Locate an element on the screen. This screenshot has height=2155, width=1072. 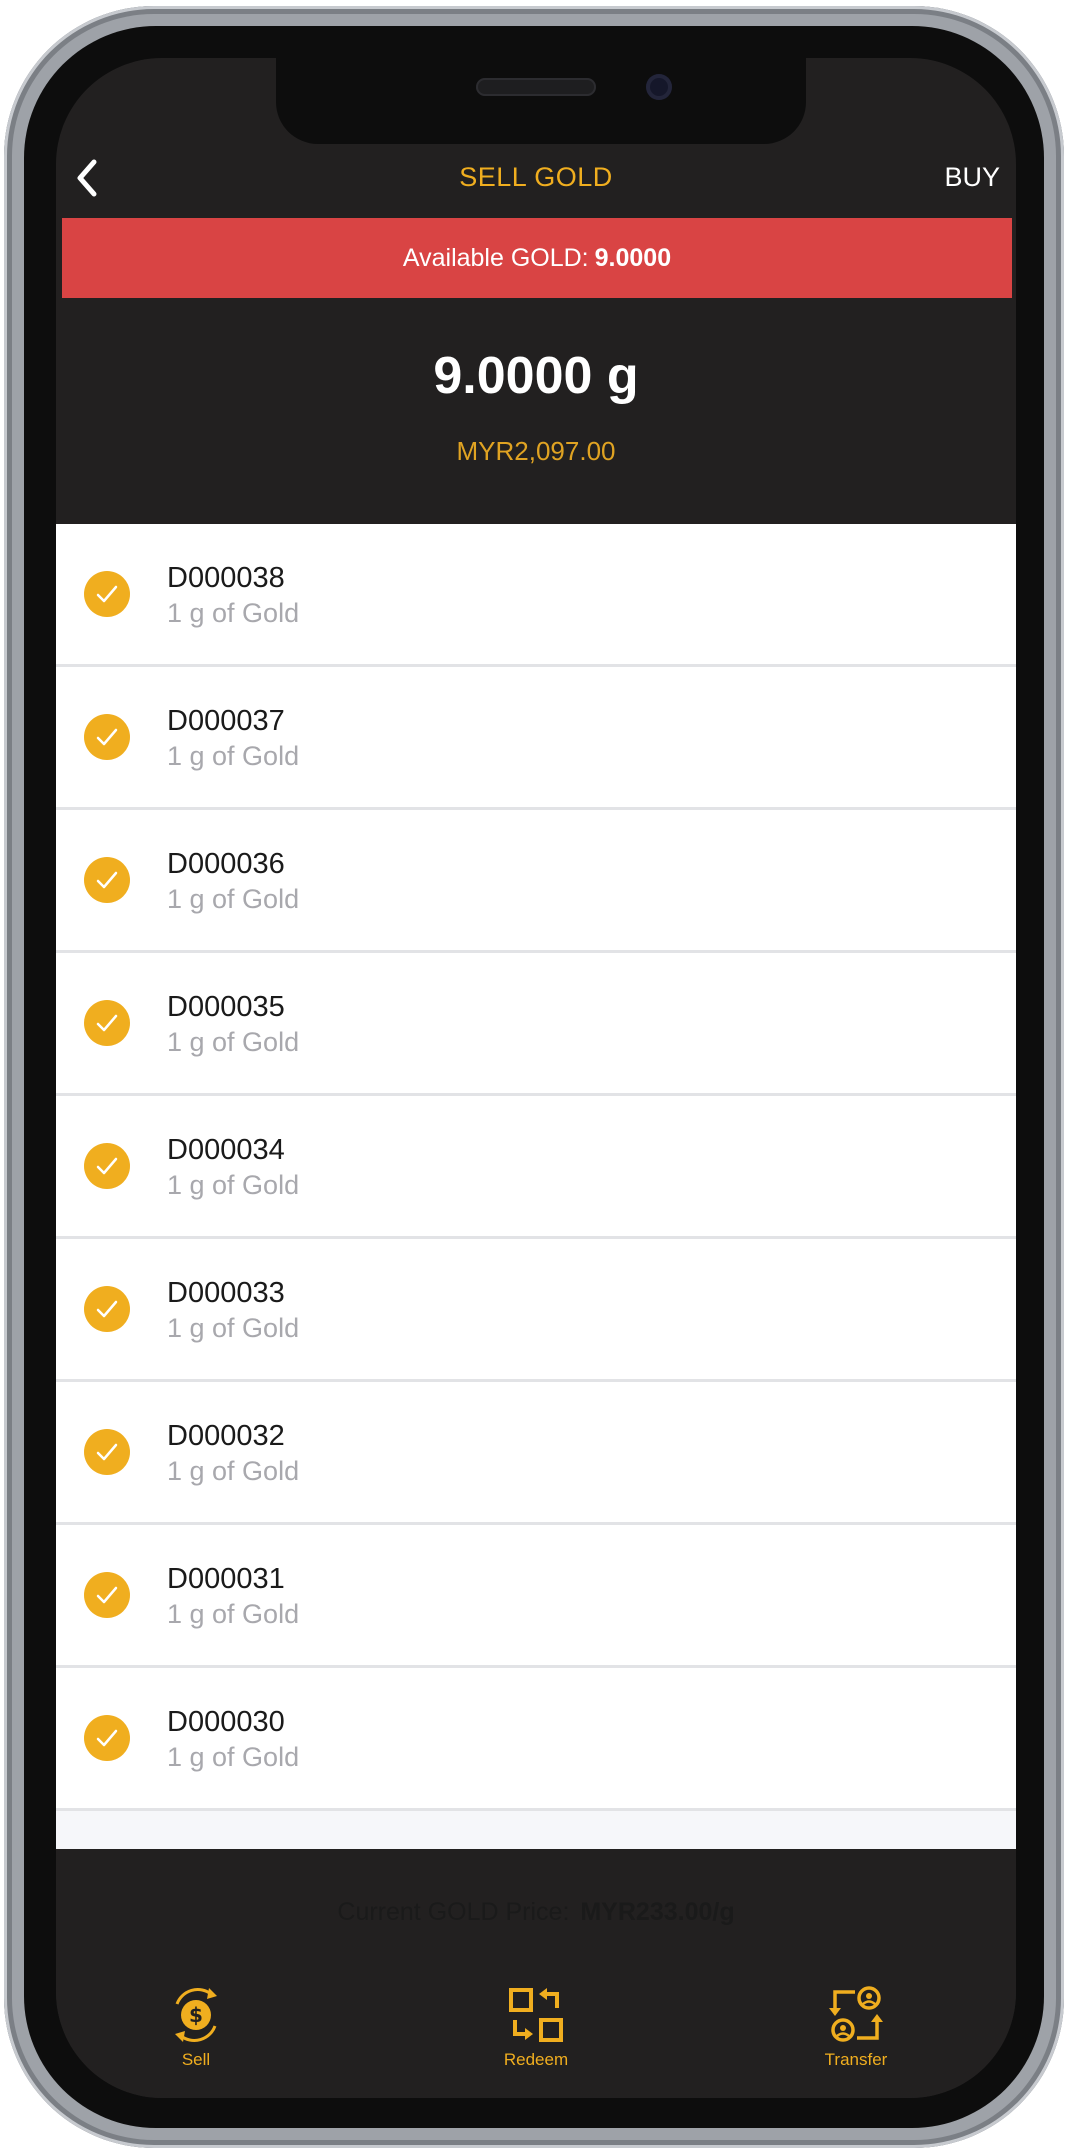
item-code: D000038 is located at coordinates (226, 578).